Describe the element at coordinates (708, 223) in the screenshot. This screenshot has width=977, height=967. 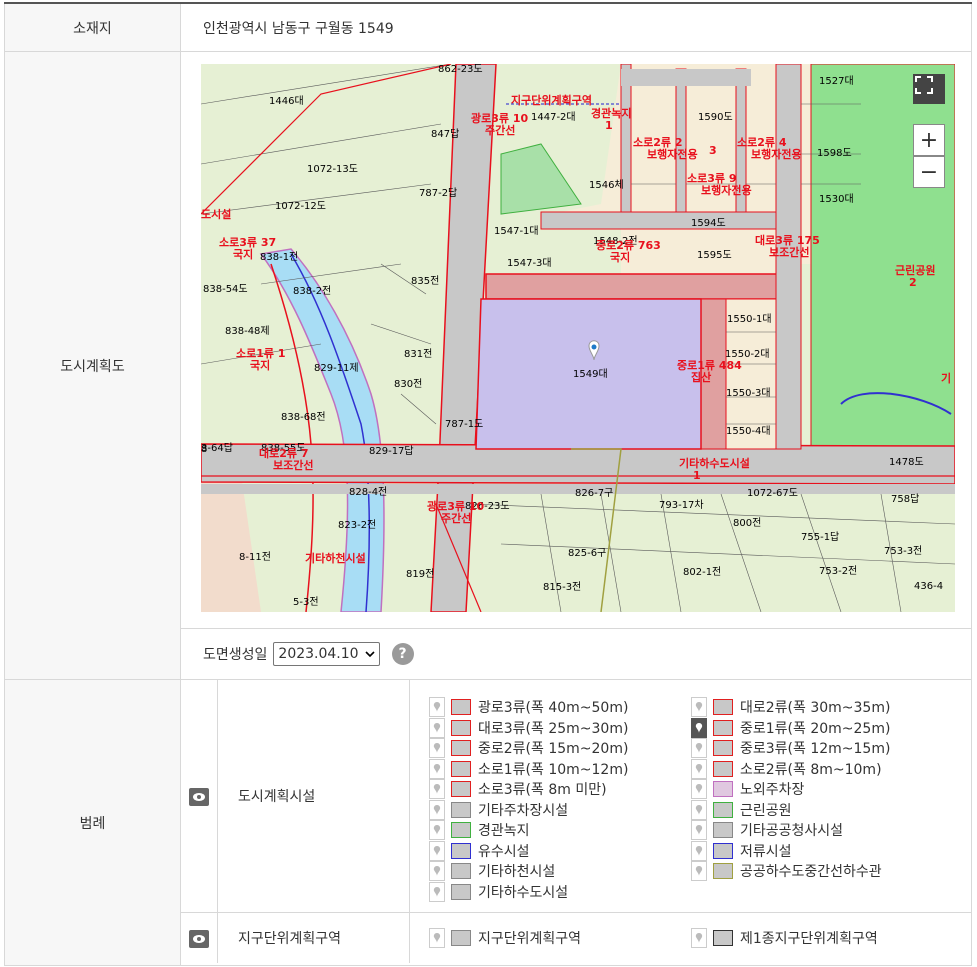
I see `lot-label: 1594도` at that location.